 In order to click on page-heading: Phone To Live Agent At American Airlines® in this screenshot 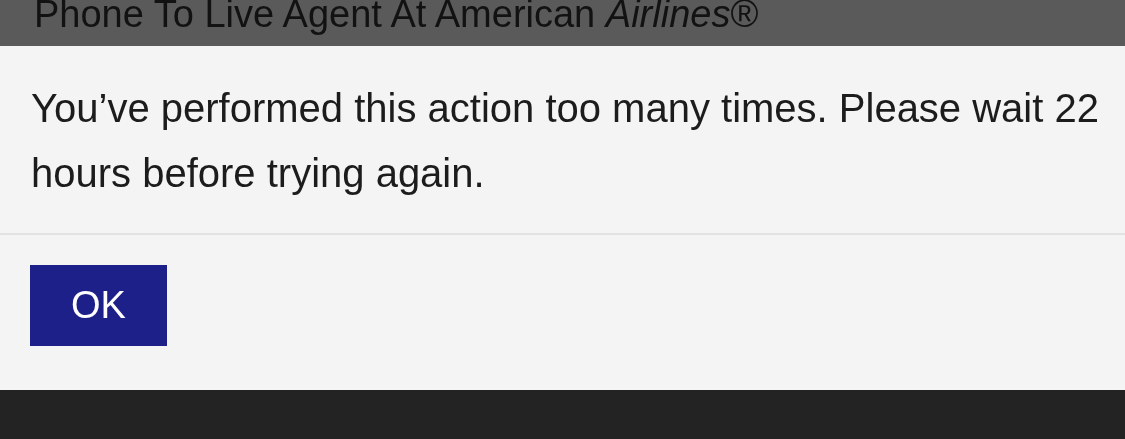, I will do `click(397, 18)`.